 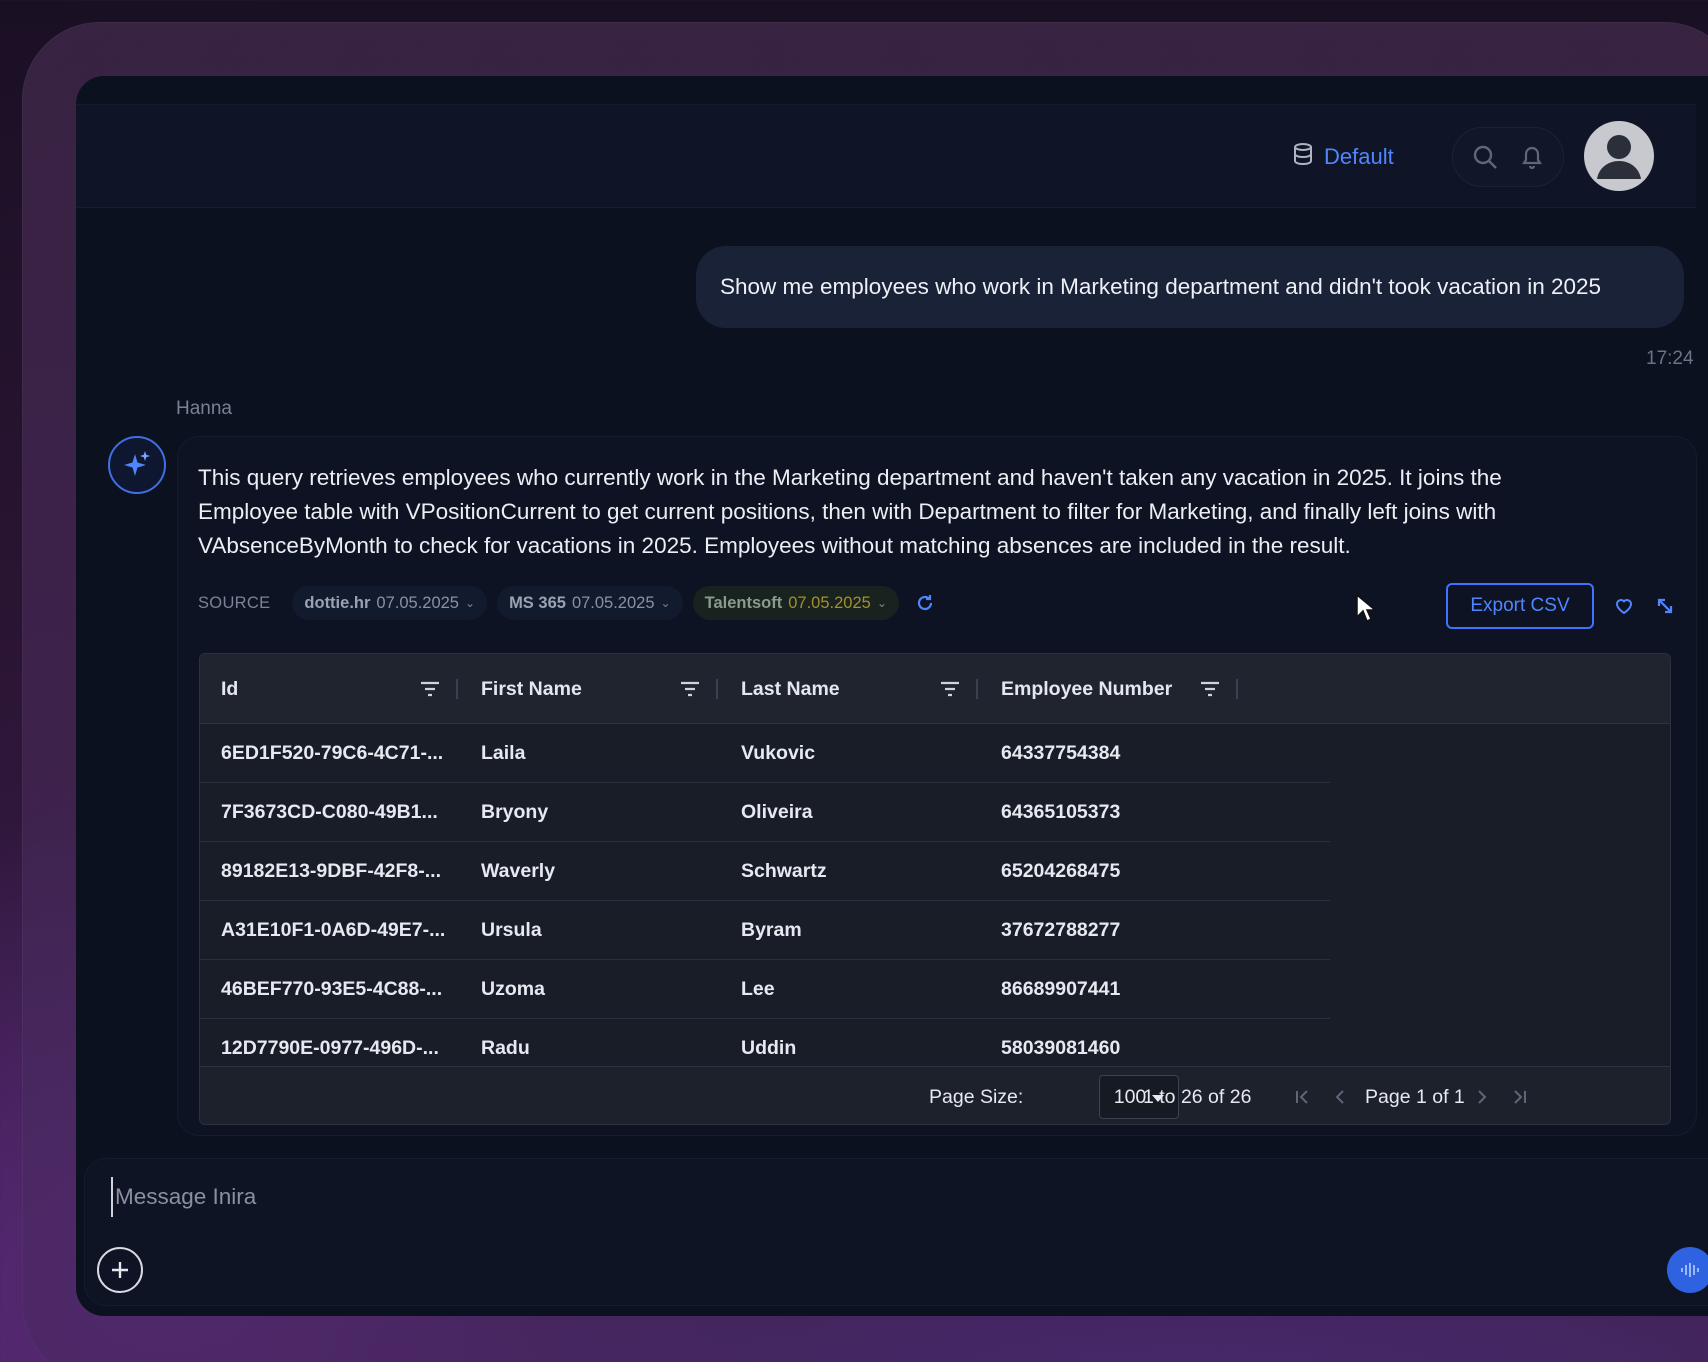 I want to click on database-icon, so click(x=1303, y=157).